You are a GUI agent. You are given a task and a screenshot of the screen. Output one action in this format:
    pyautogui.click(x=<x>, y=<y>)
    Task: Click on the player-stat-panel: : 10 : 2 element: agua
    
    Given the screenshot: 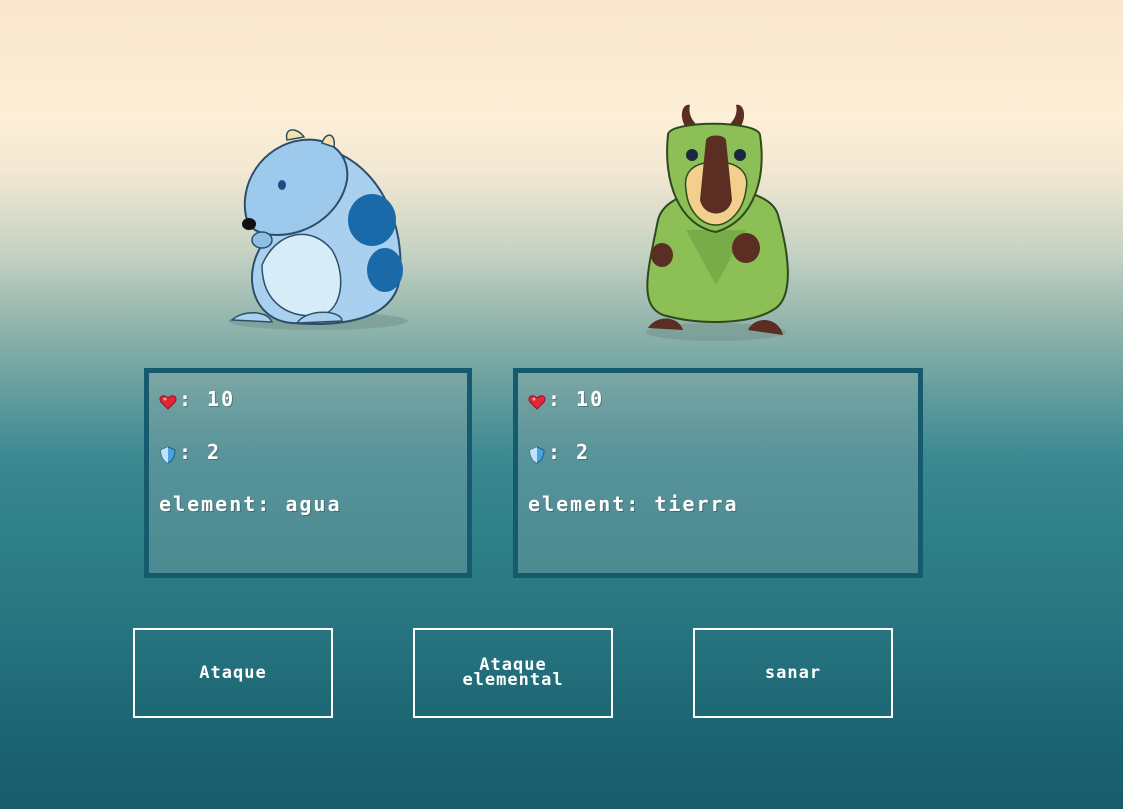 What is the action you would take?
    pyautogui.click(x=308, y=473)
    